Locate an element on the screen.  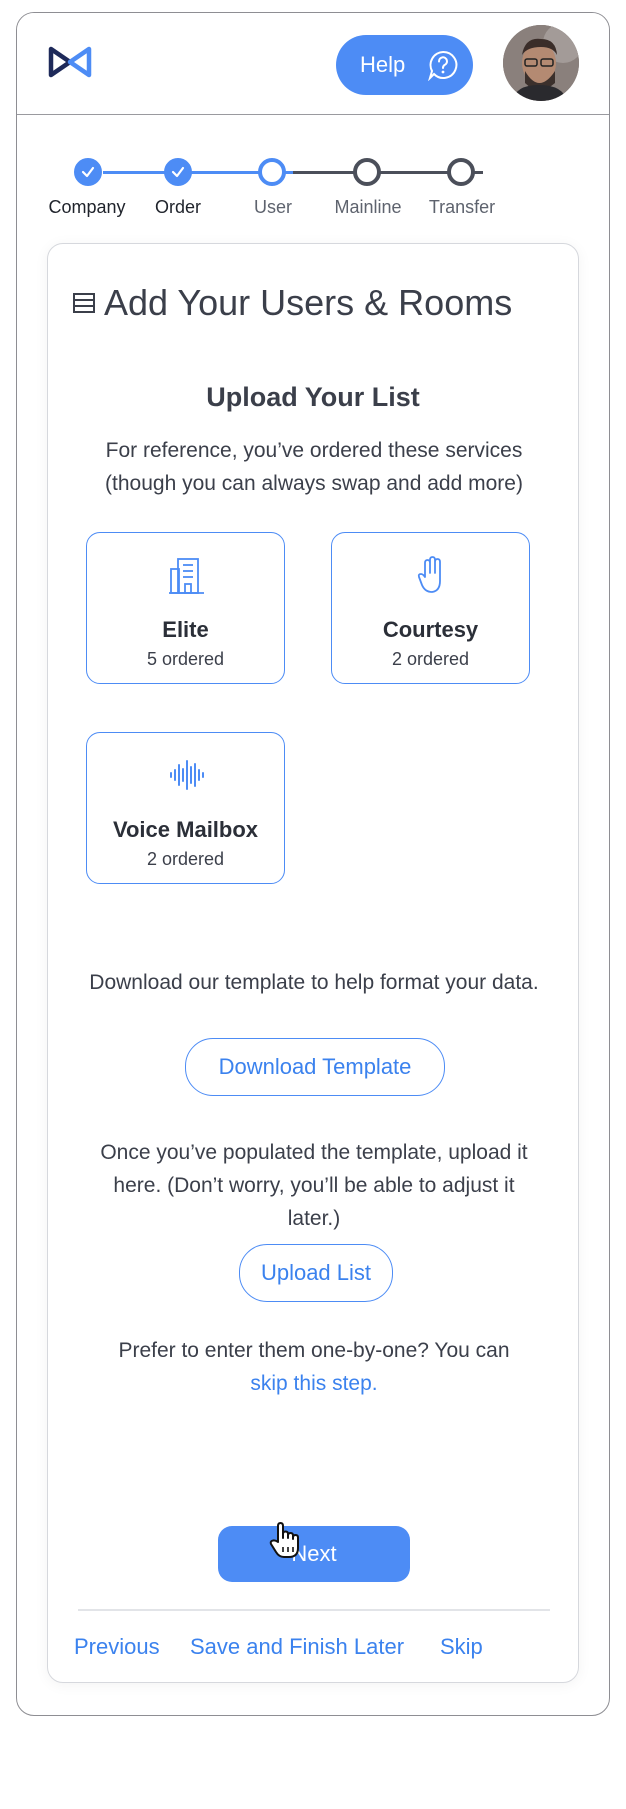
previous-link: Previous is located at coordinates (117, 1647).